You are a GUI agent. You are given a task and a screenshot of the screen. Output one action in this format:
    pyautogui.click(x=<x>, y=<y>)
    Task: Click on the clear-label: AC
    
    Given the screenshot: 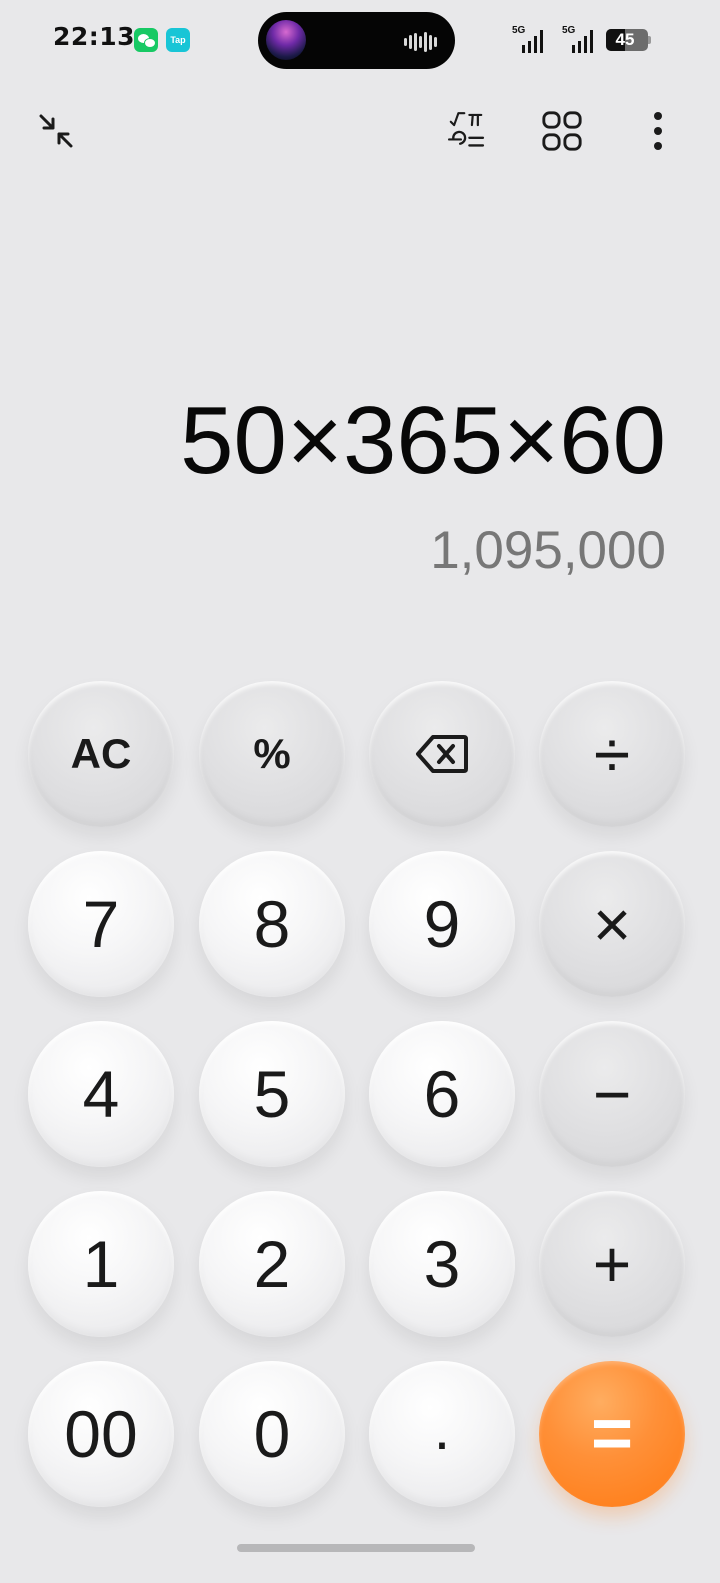 What is the action you would take?
    pyautogui.click(x=101, y=753)
    